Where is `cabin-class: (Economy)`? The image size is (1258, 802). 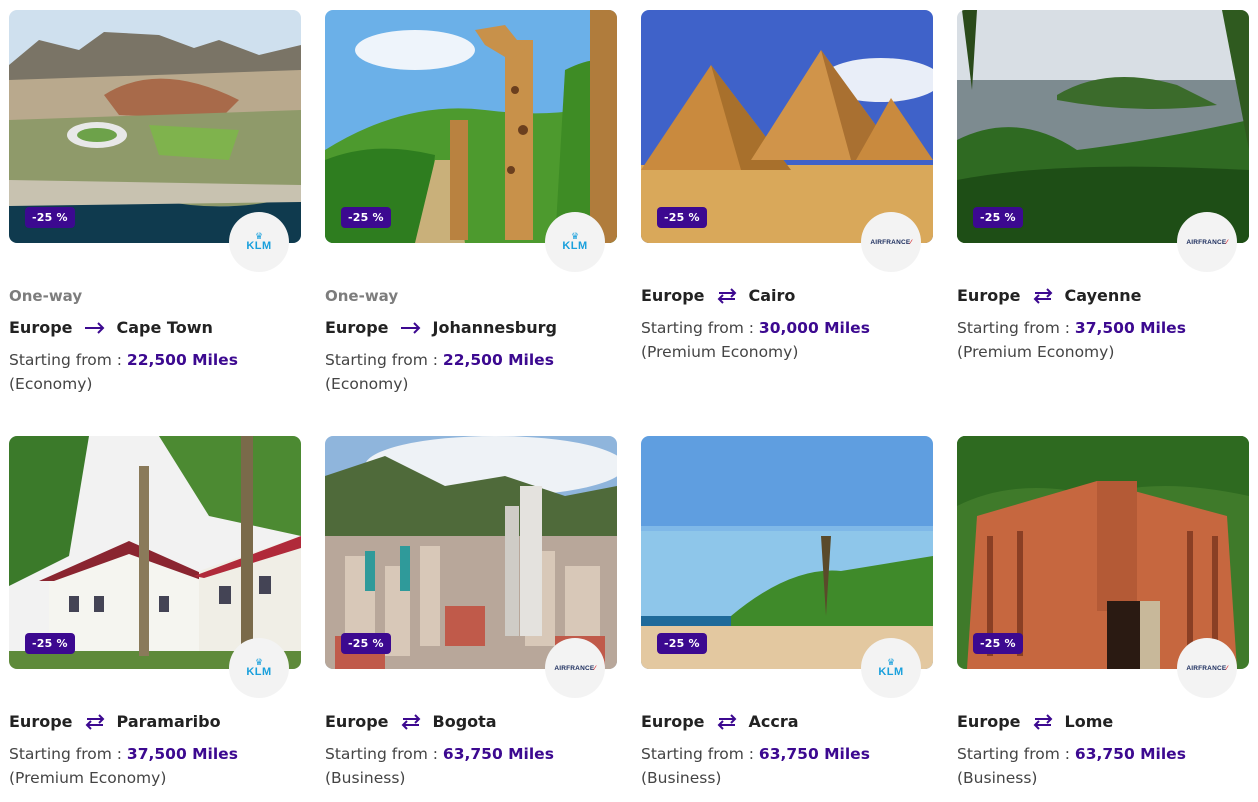
cabin-class: (Economy) is located at coordinates (367, 384).